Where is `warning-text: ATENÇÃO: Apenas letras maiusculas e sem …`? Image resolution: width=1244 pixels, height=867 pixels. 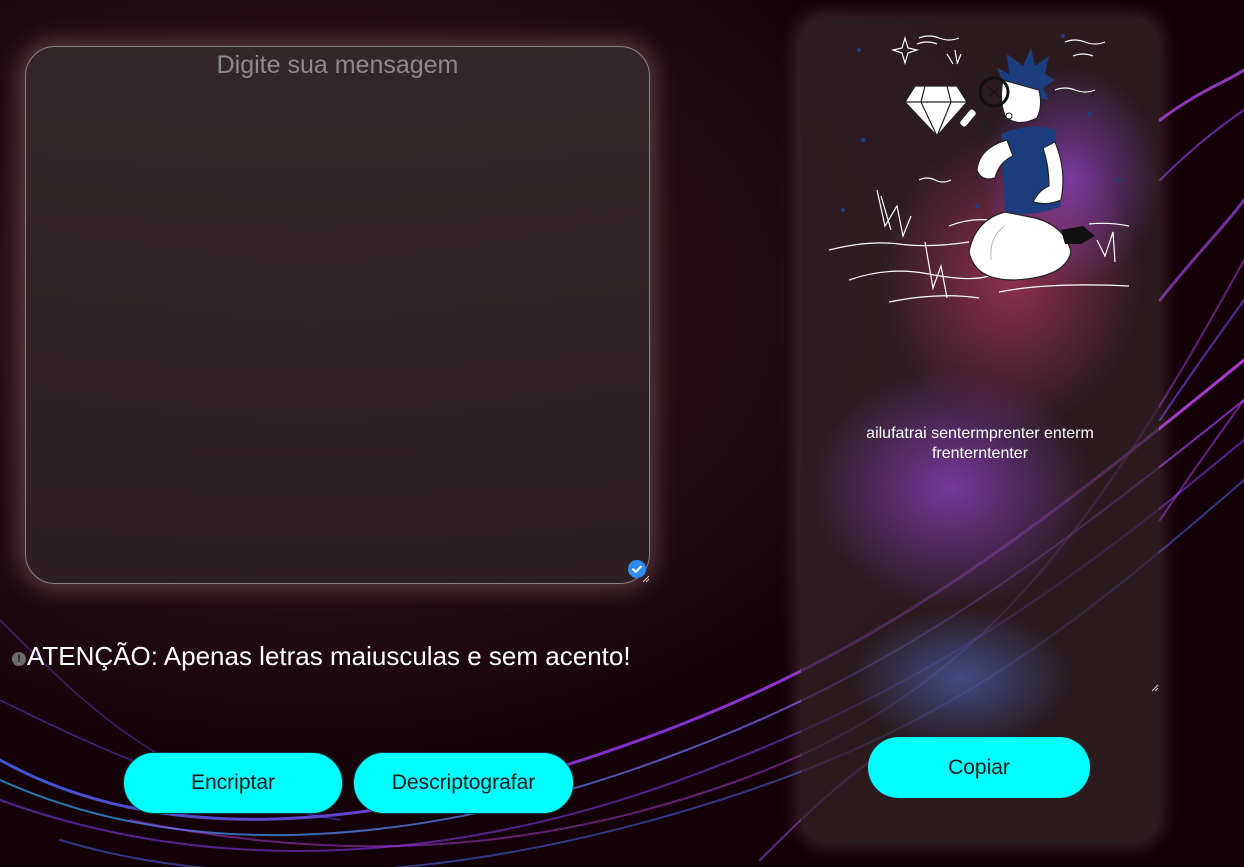 warning-text: ATENÇÃO: Apenas letras maiusculas e sem … is located at coordinates (329, 656).